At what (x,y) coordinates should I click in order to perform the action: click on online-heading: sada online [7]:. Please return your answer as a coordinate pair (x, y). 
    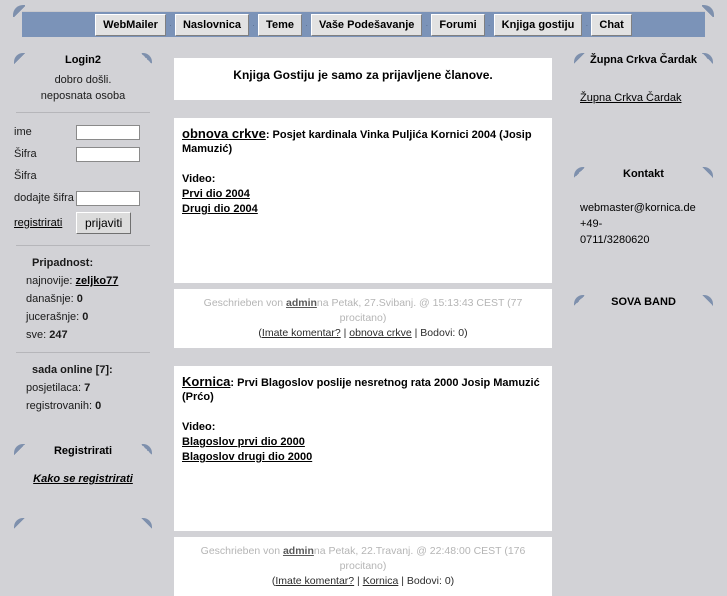
    Looking at the image, I should click on (72, 370).